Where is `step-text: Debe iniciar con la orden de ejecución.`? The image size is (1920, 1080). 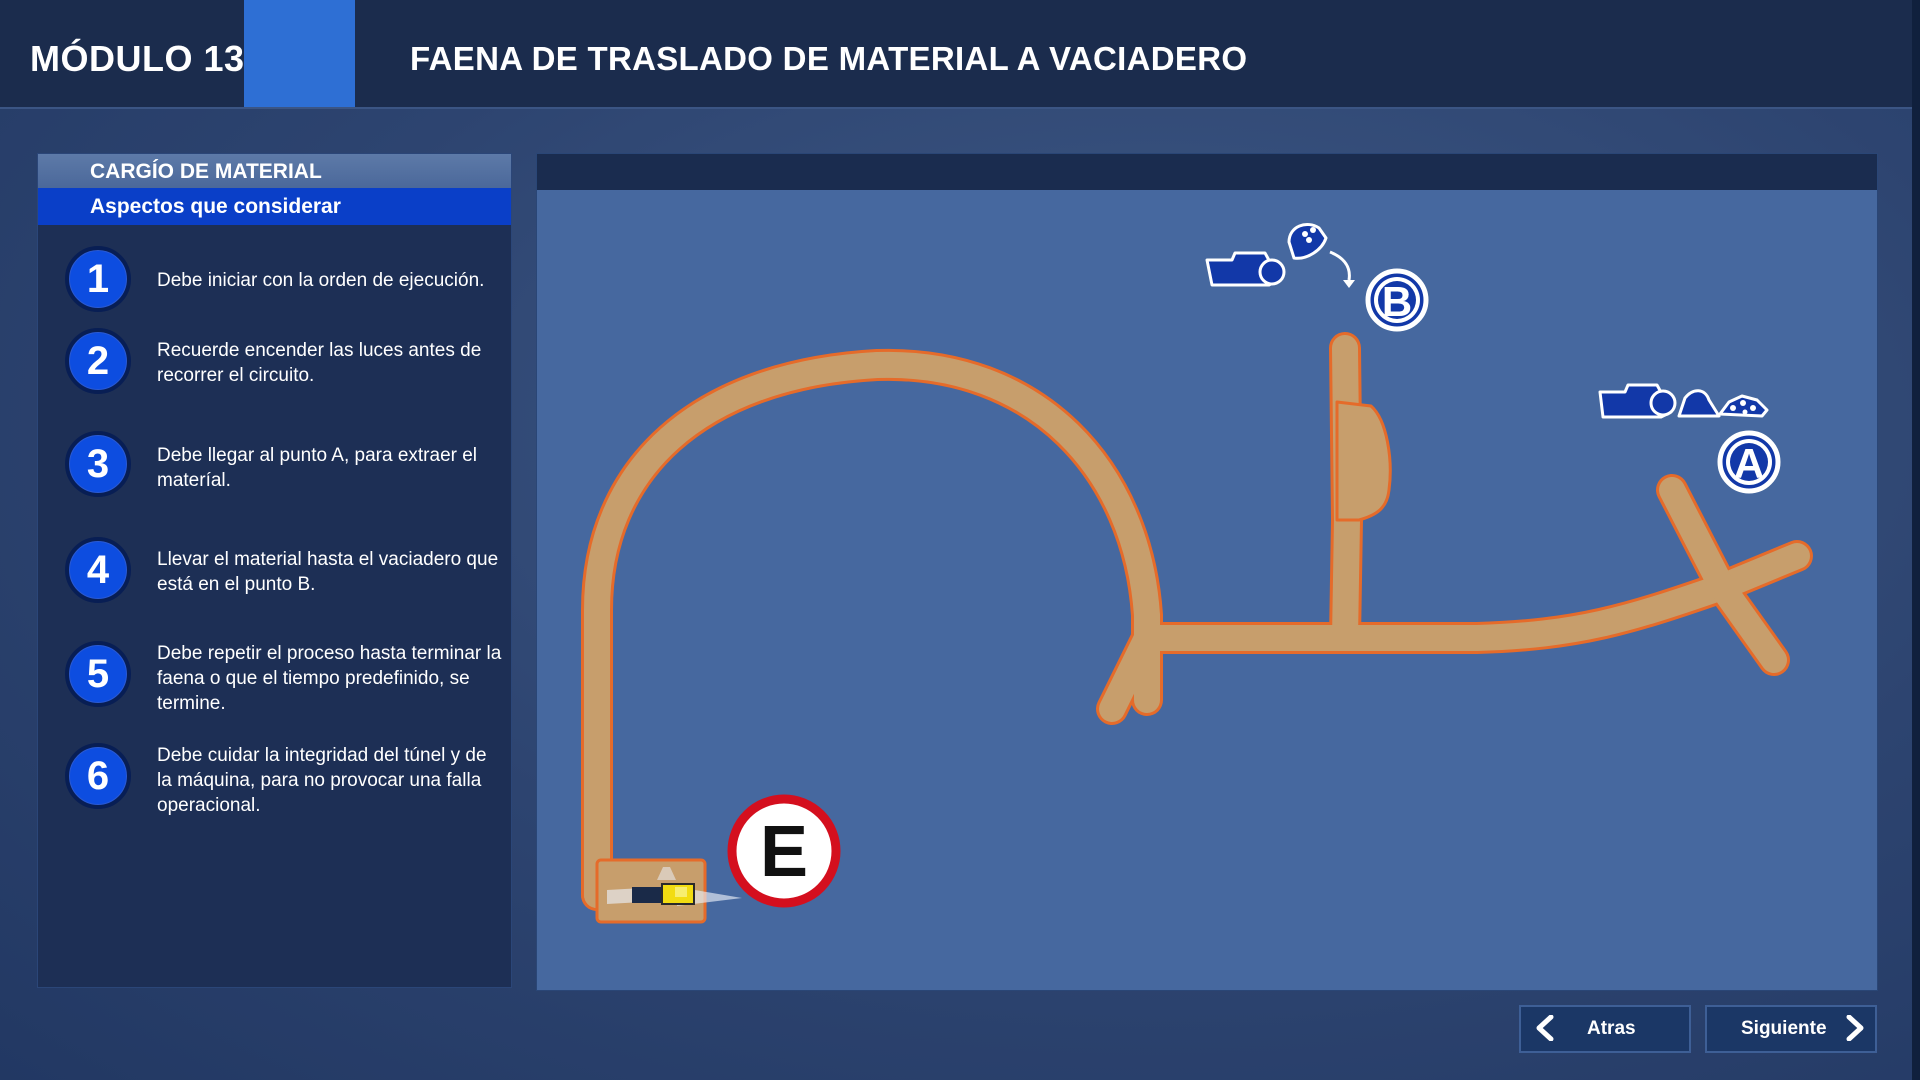
step-text: Debe iniciar con la orden de ejecución. is located at coordinates (321, 280).